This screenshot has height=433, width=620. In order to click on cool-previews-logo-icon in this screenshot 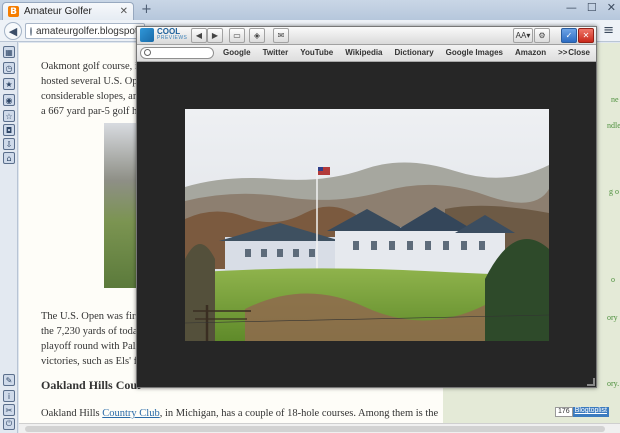, I will do `click(147, 35)`.